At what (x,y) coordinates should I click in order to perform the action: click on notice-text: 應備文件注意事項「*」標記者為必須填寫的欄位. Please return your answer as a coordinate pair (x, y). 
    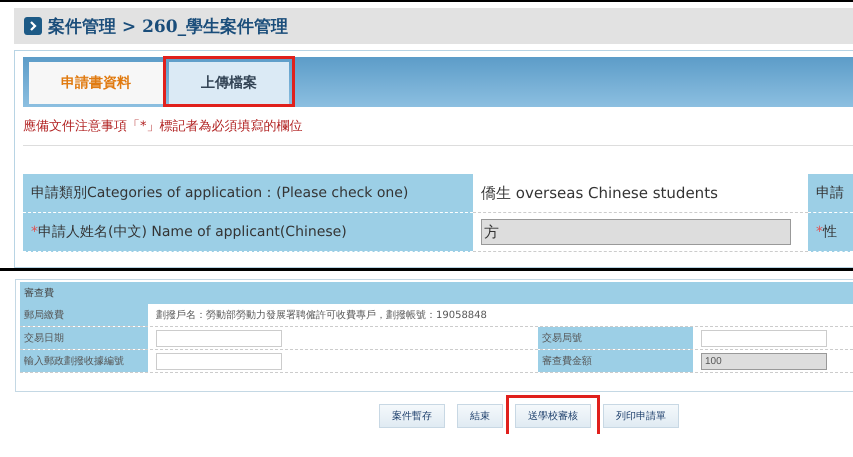
    Looking at the image, I should click on (438, 126).